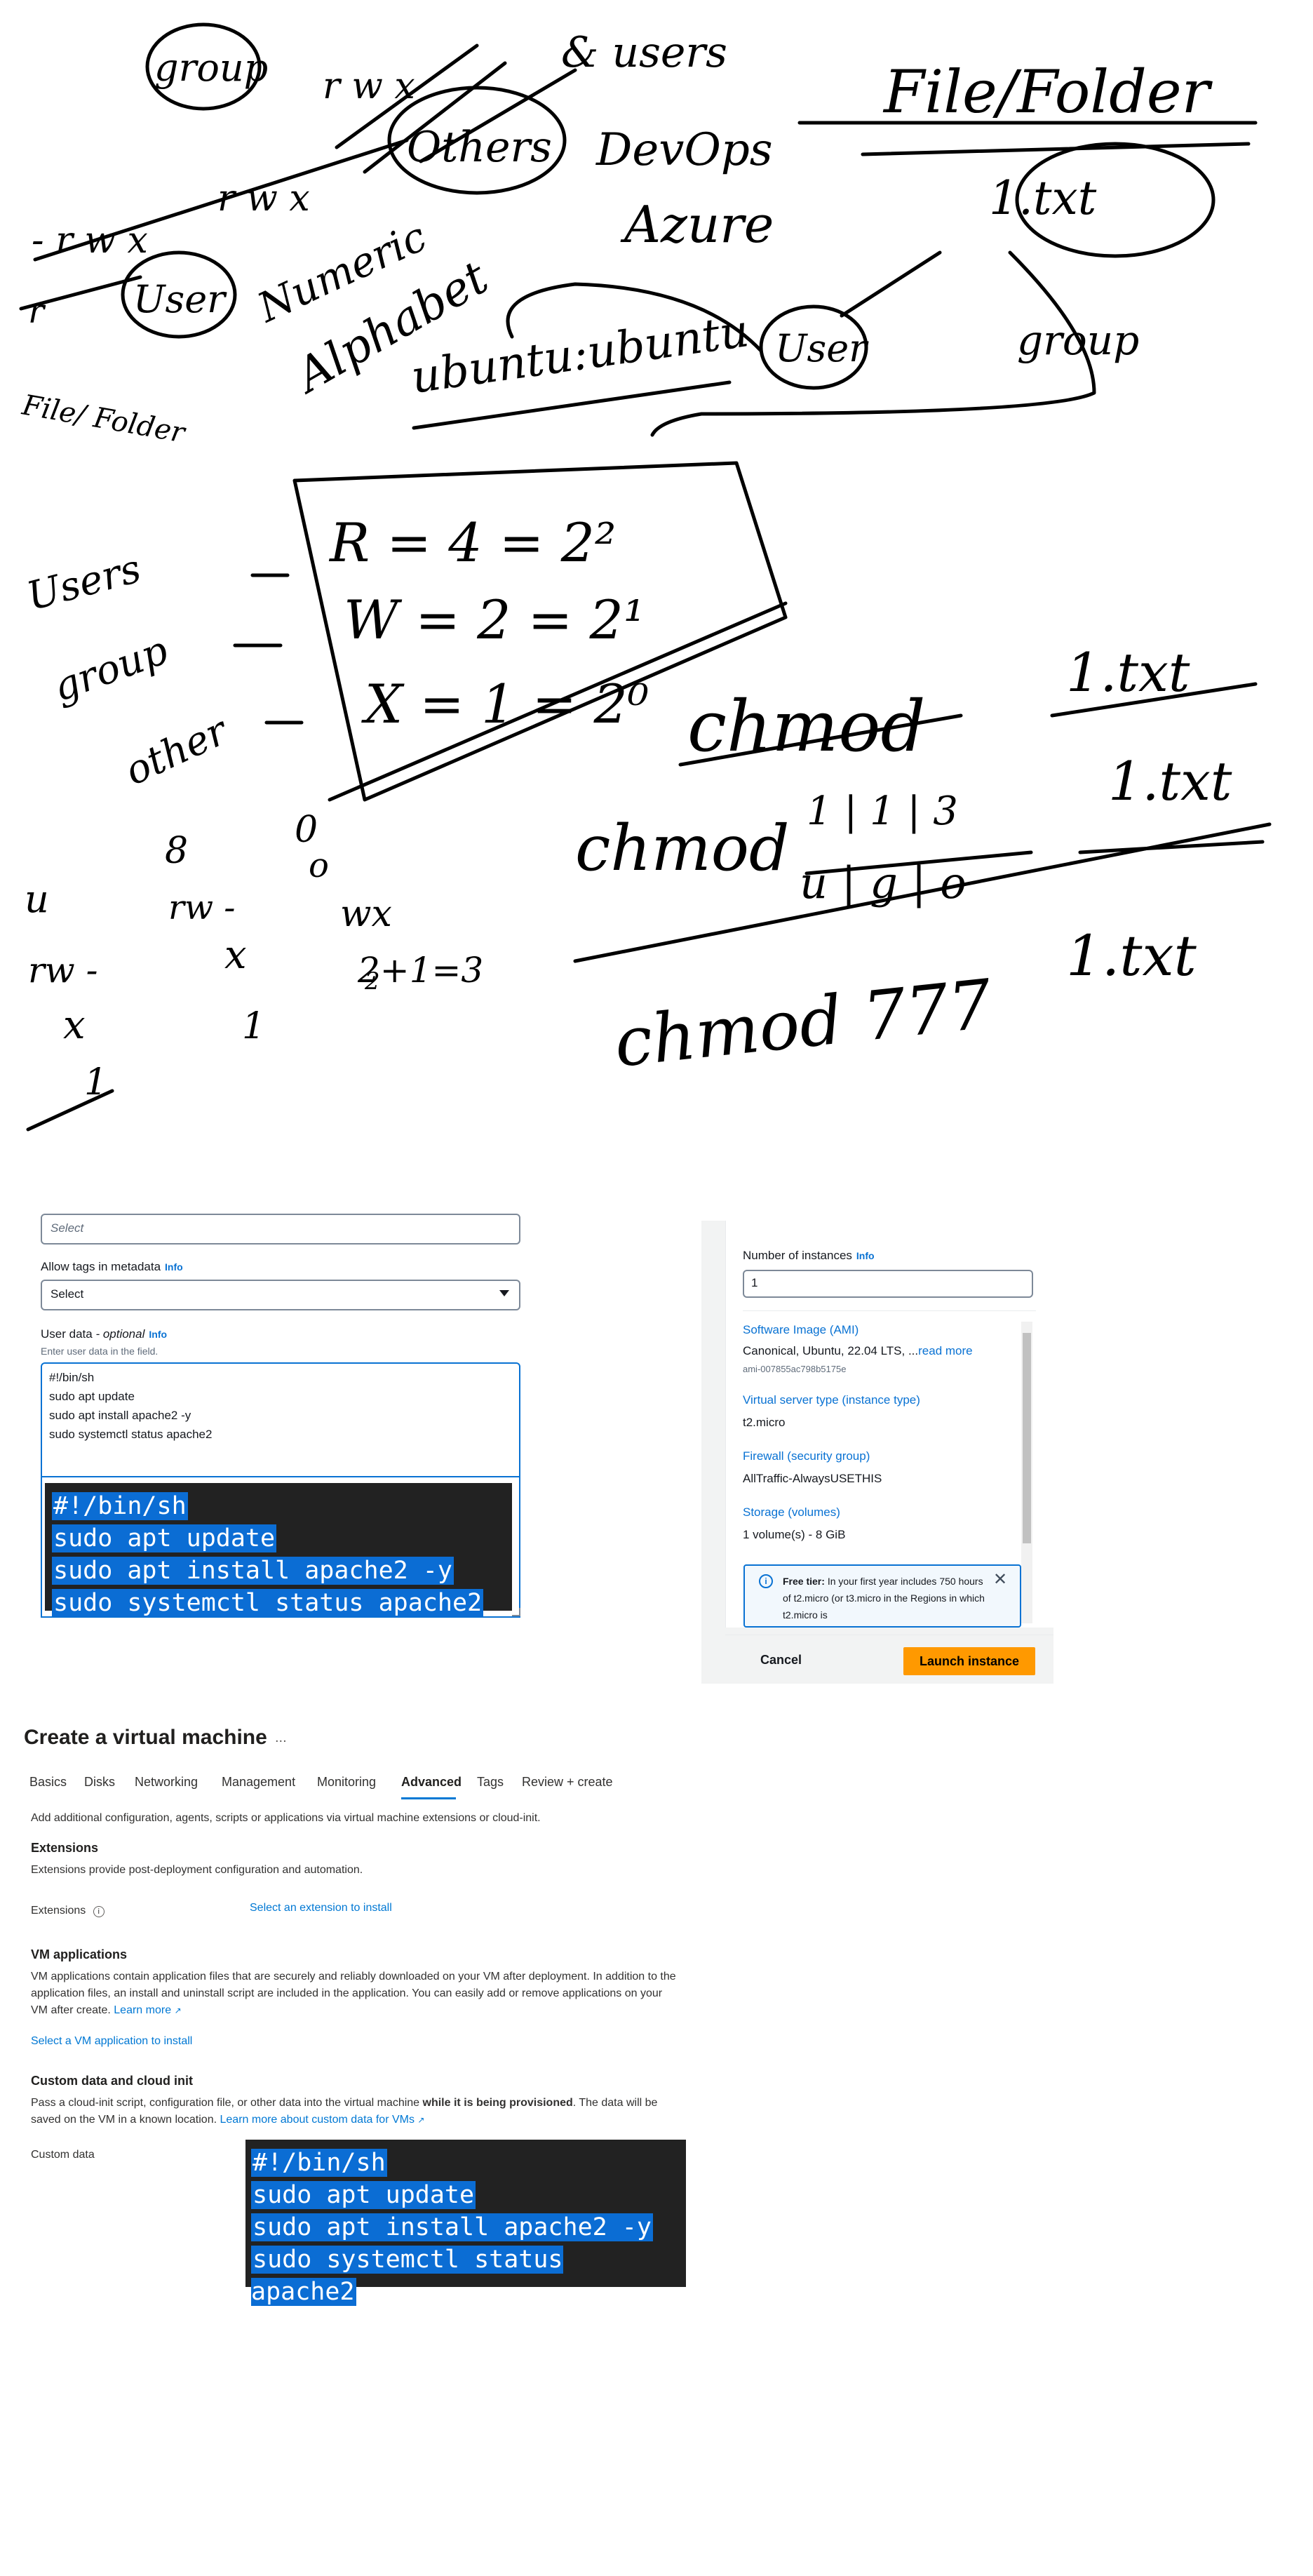 This screenshot has width=1313, height=2576. I want to click on instance-type-link: Virtual server type (instance type), so click(831, 1400).